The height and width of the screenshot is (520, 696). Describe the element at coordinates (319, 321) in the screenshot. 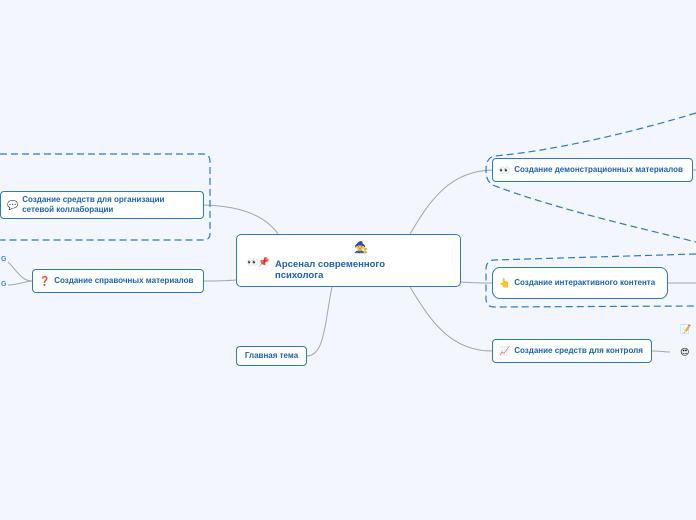

I see `connector-main-topic` at that location.